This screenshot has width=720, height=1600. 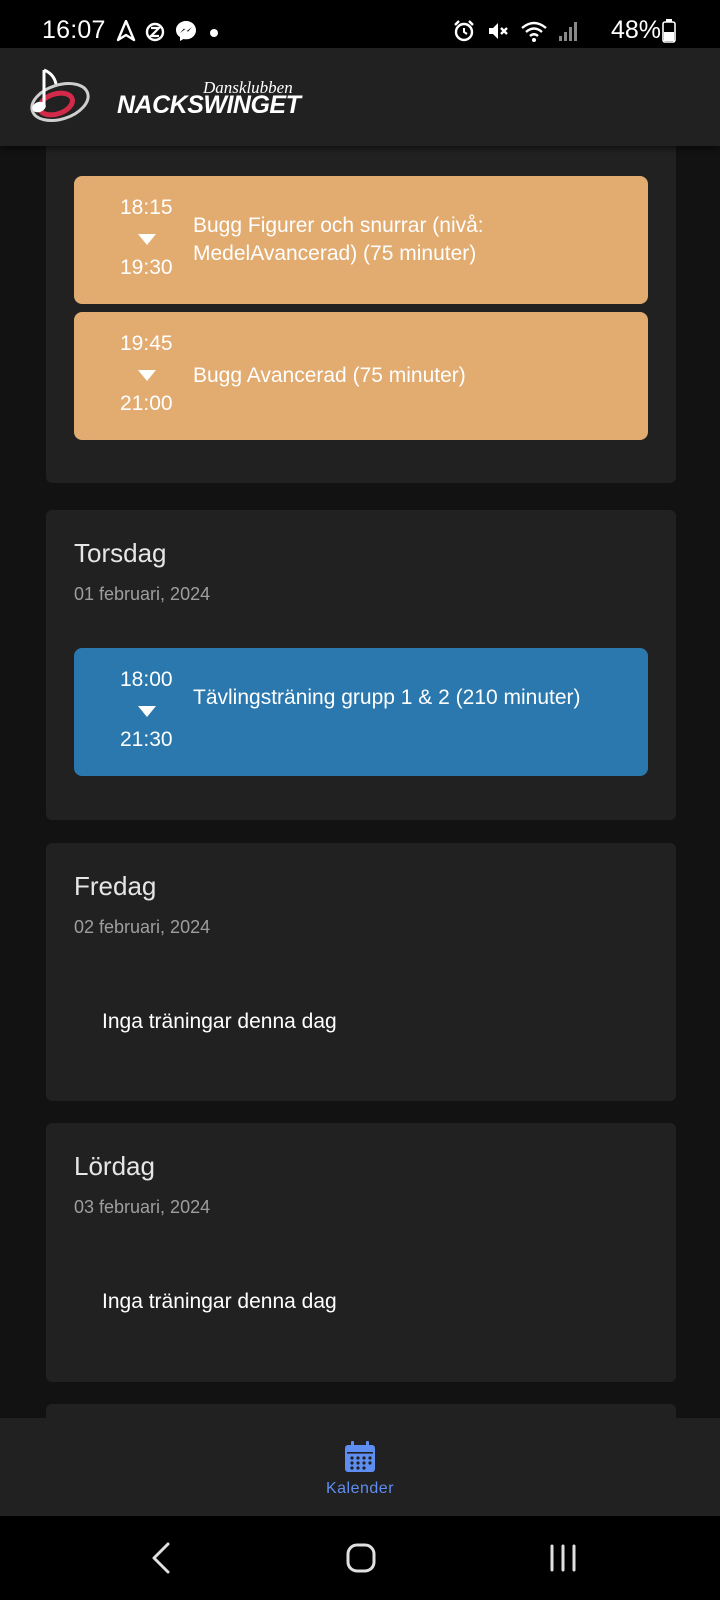 What do you see at coordinates (214, 33) in the screenshot?
I see `dot-icon` at bounding box center [214, 33].